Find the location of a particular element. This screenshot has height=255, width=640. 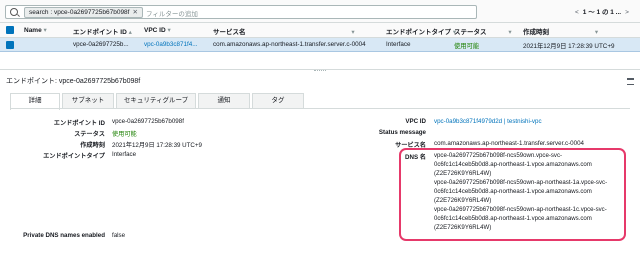

row-created: 2021年12月9日 17:28:39 UTC+9 is located at coordinates (569, 46).